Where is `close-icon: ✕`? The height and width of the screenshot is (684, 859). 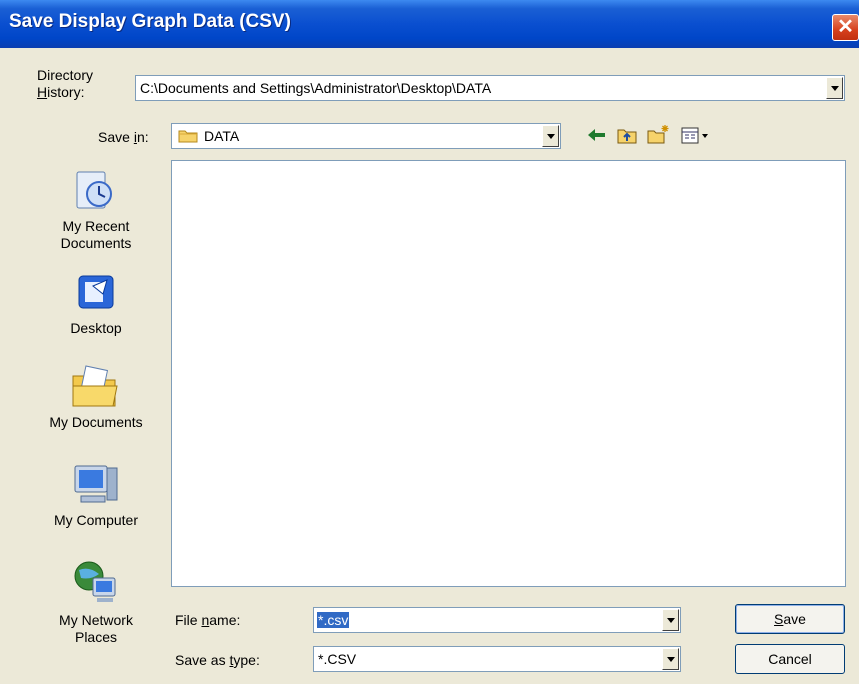 close-icon: ✕ is located at coordinates (845, 27).